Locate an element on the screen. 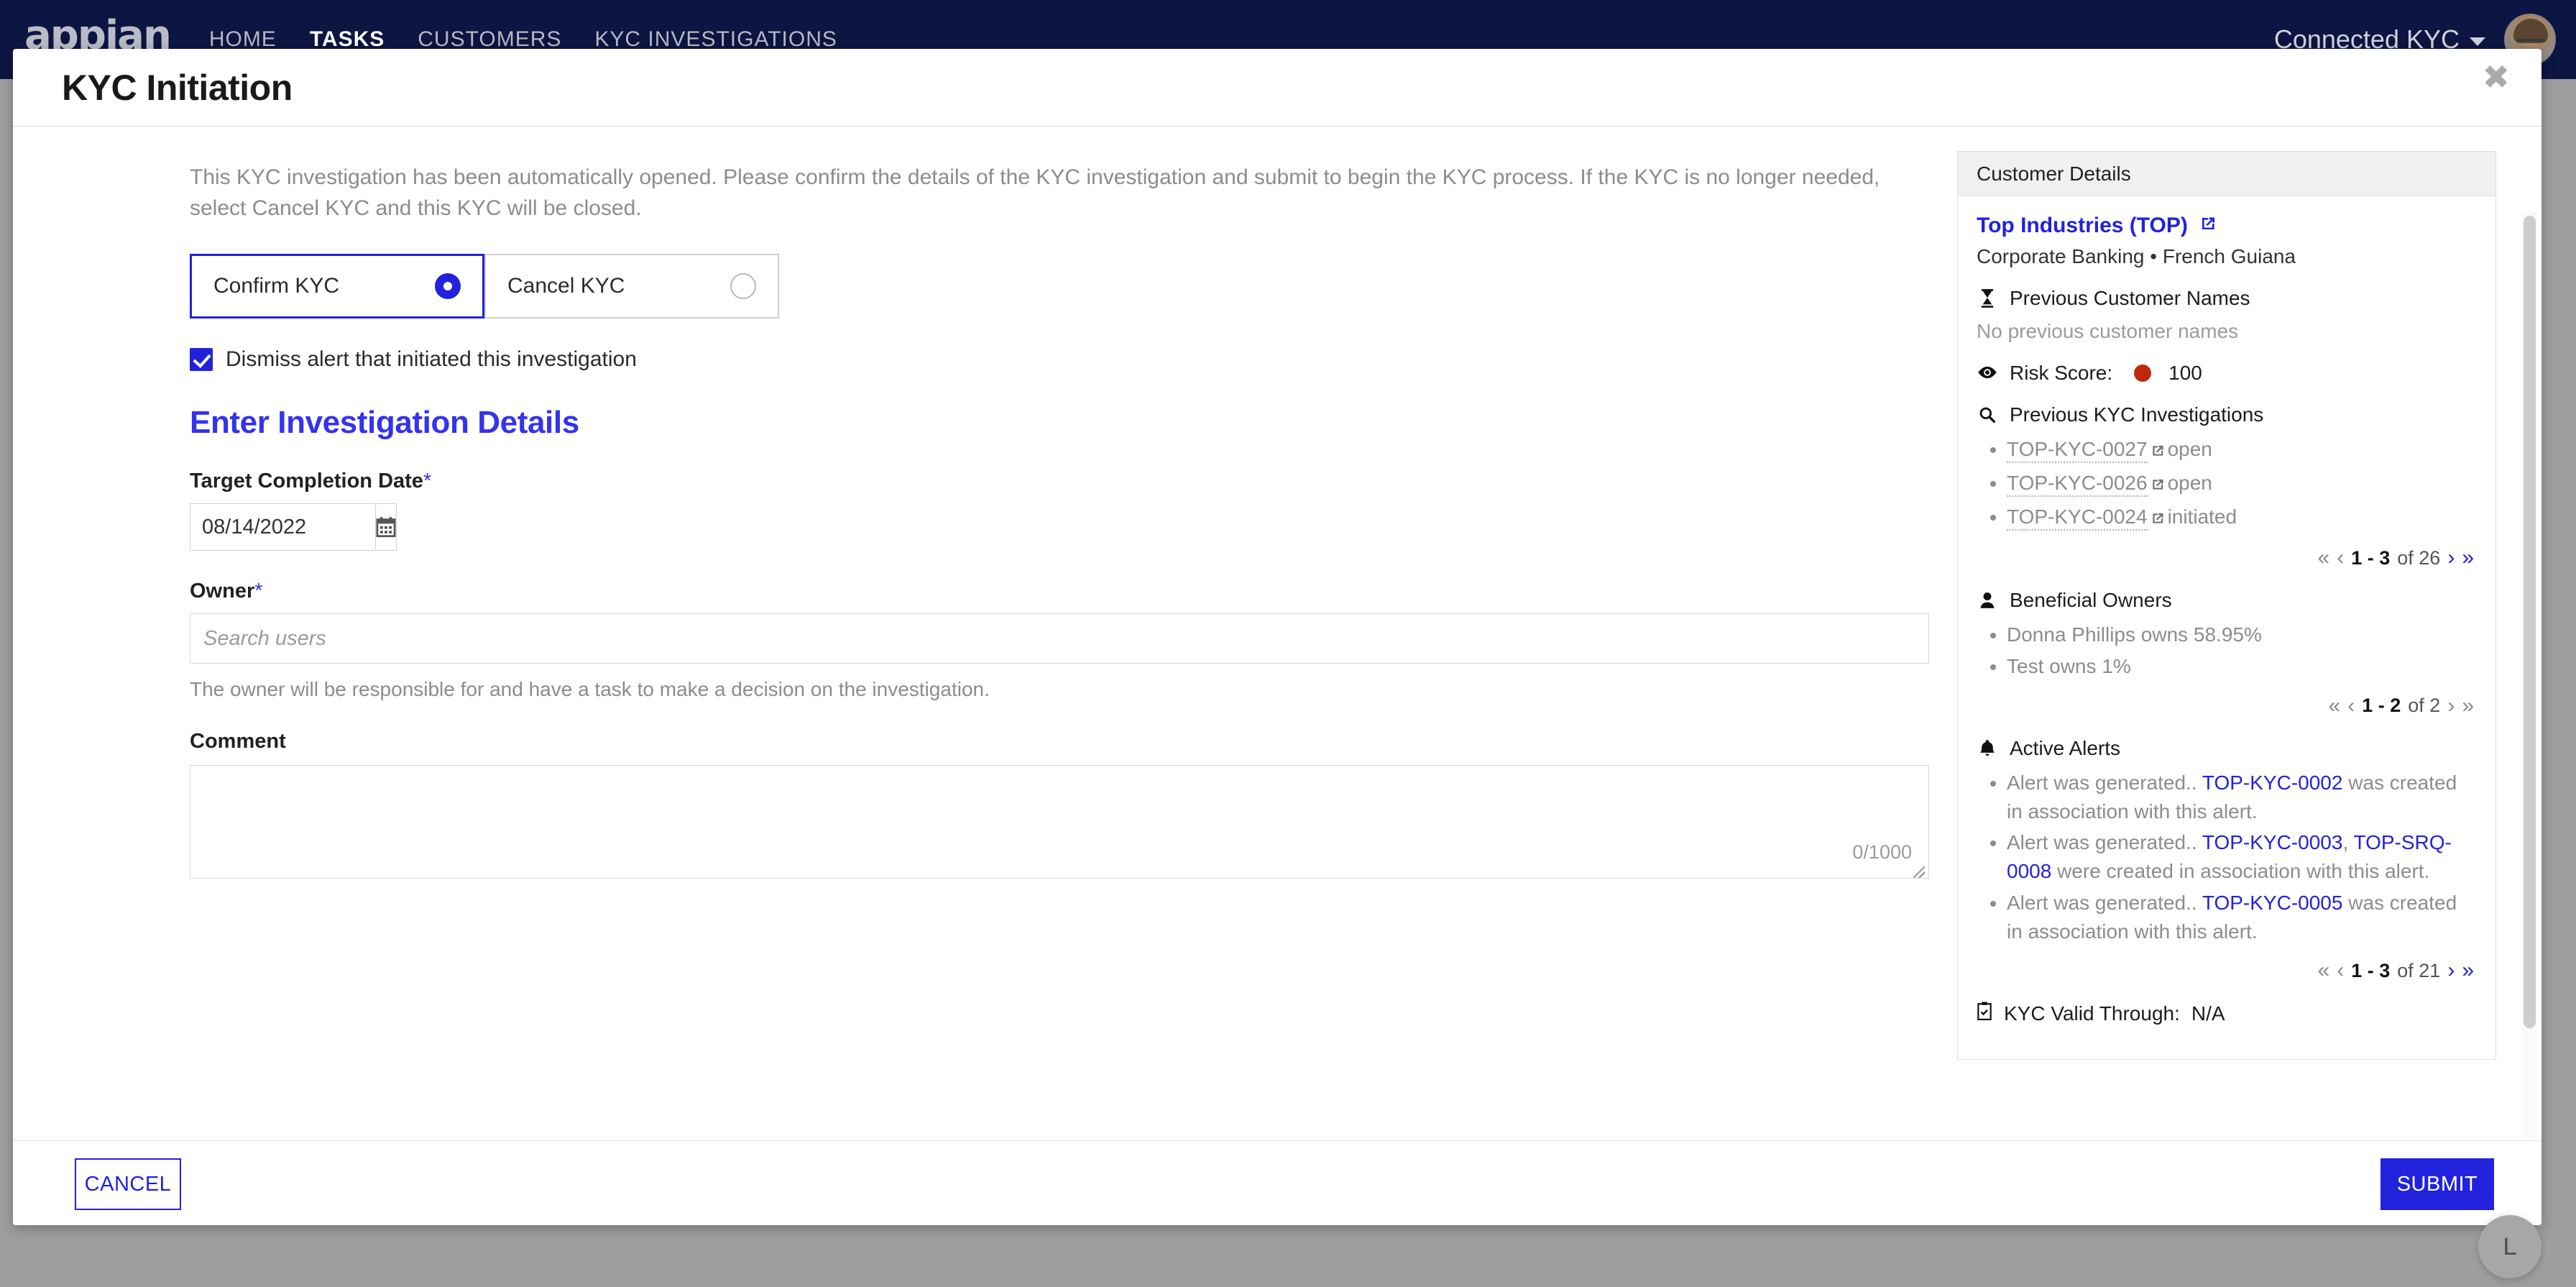  active-alerts-label: Active Alerts is located at coordinates (2065, 747).